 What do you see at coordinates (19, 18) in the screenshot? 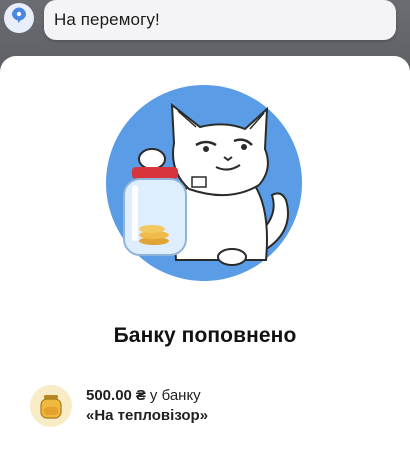
I see `comment-icon` at bounding box center [19, 18].